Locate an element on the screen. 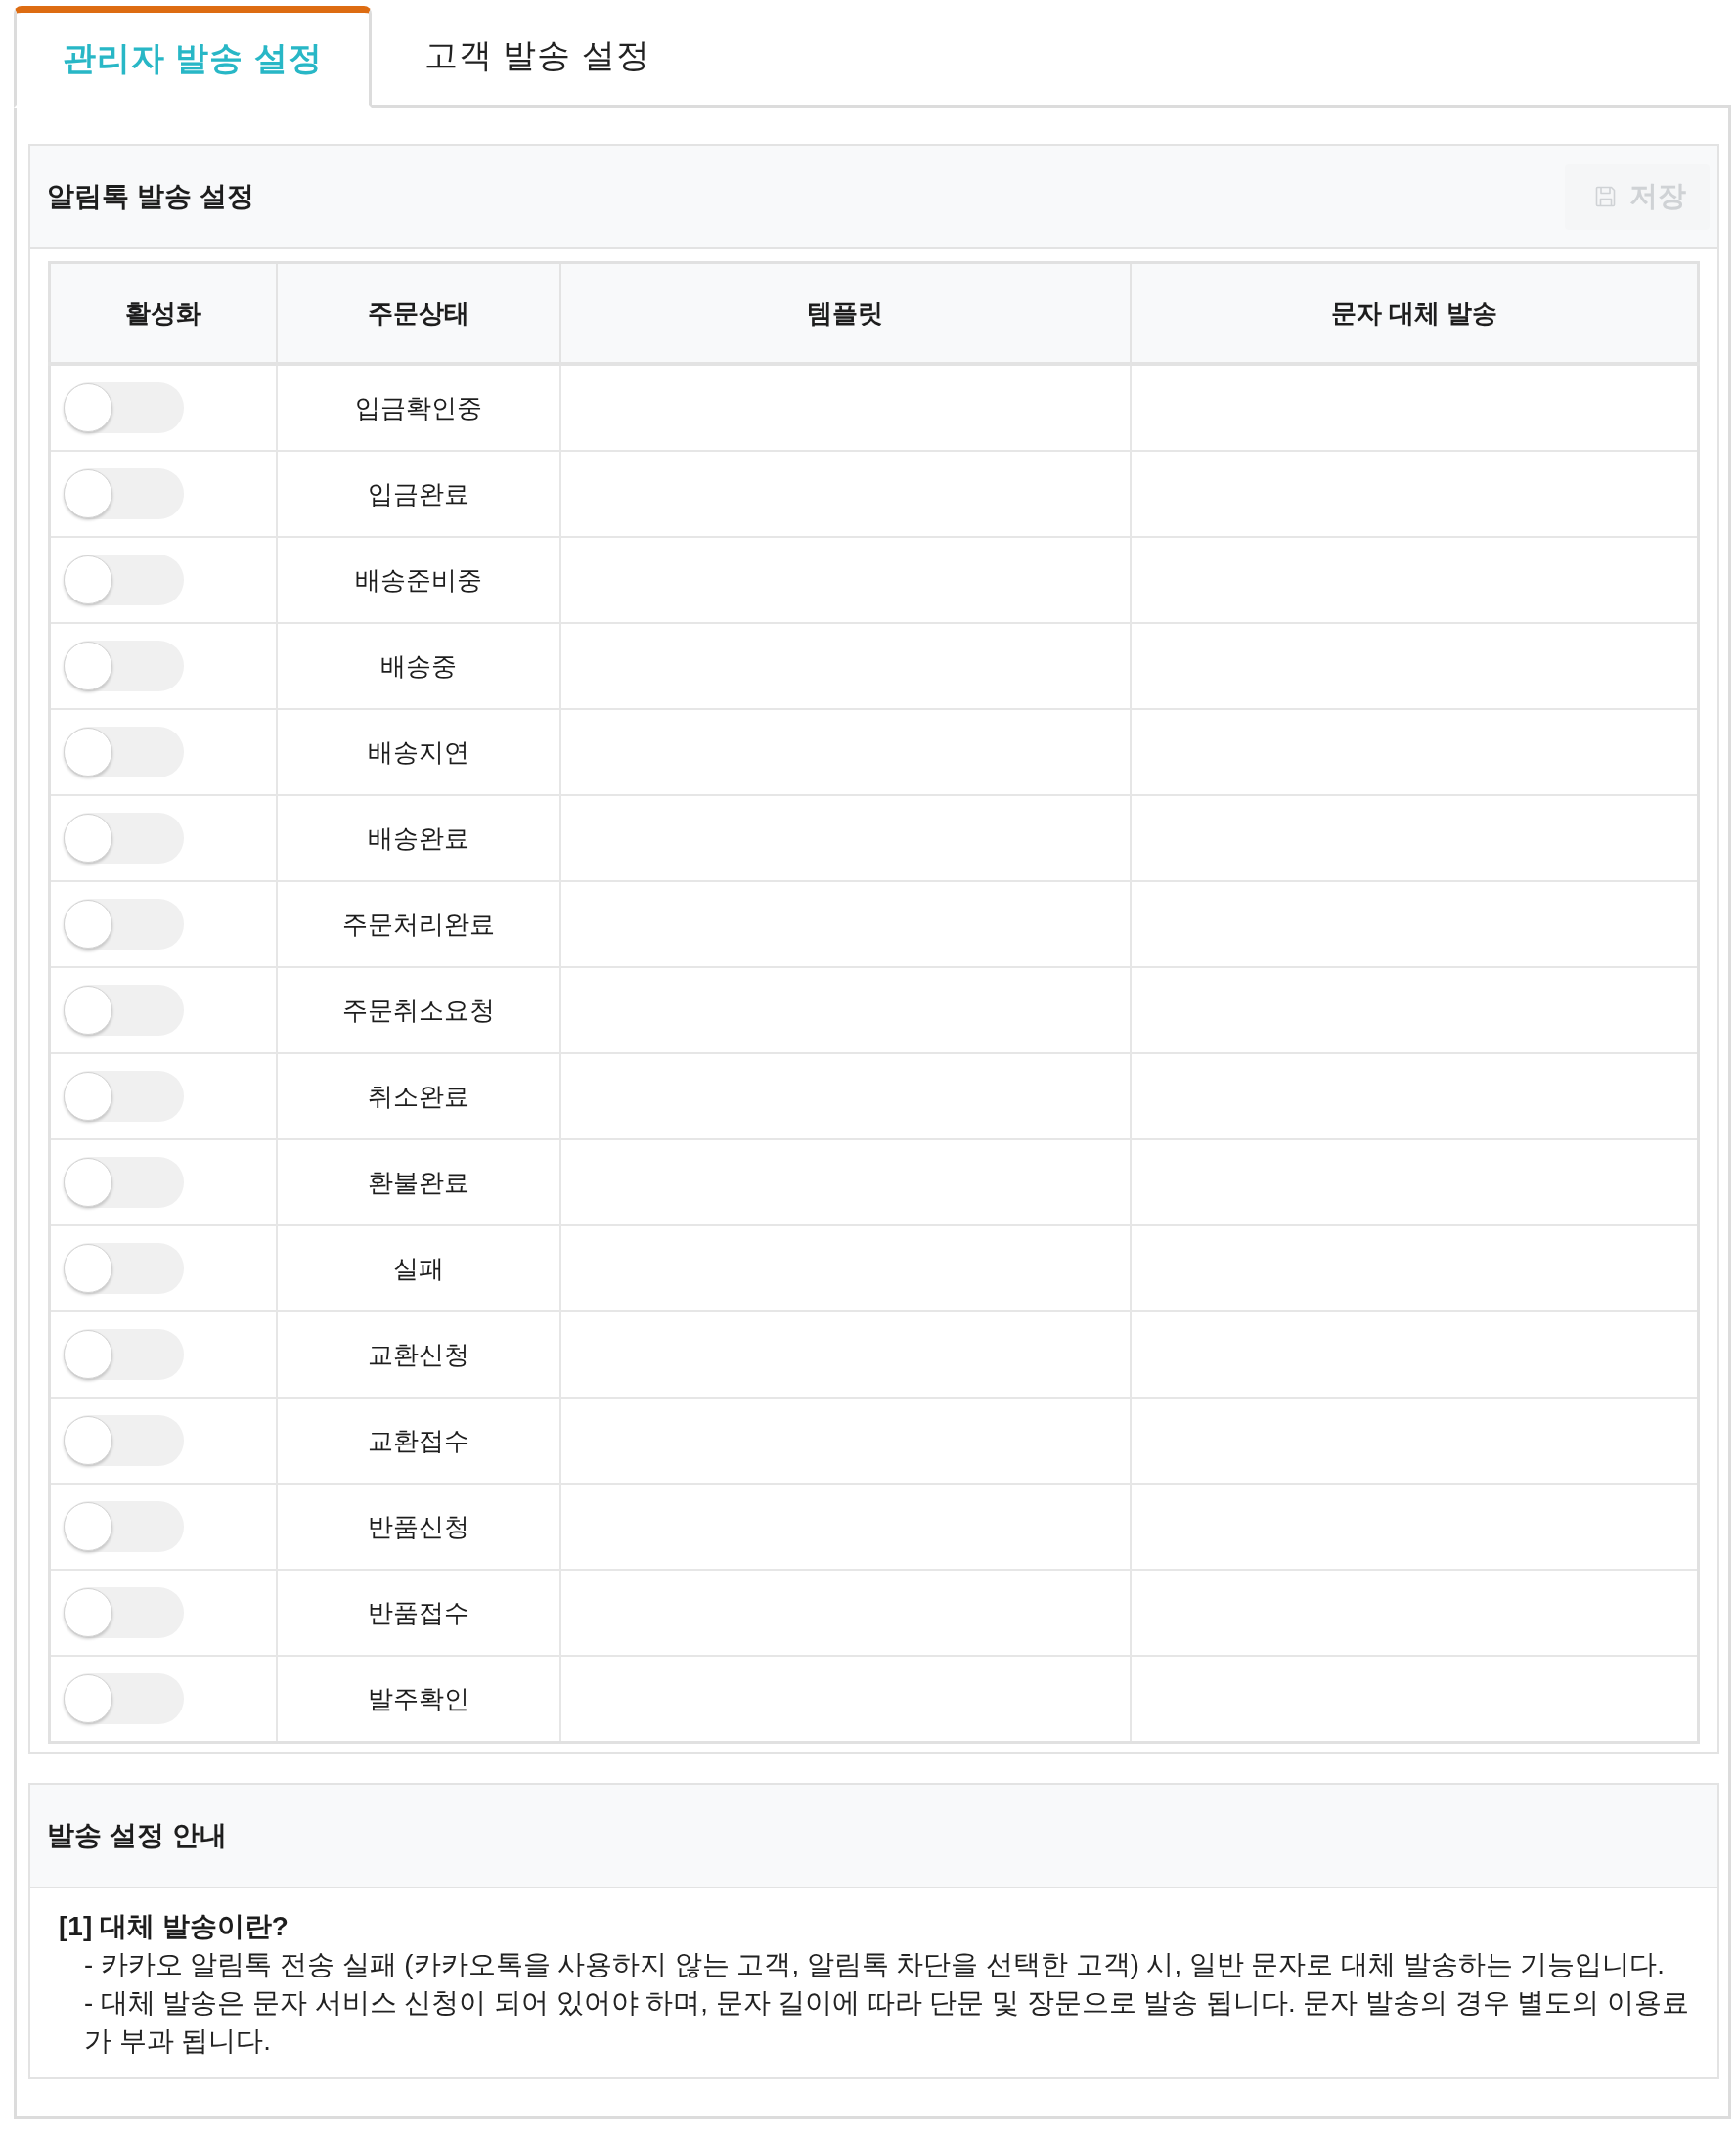  column-header: 문자 대체 발송 is located at coordinates (1414, 313).